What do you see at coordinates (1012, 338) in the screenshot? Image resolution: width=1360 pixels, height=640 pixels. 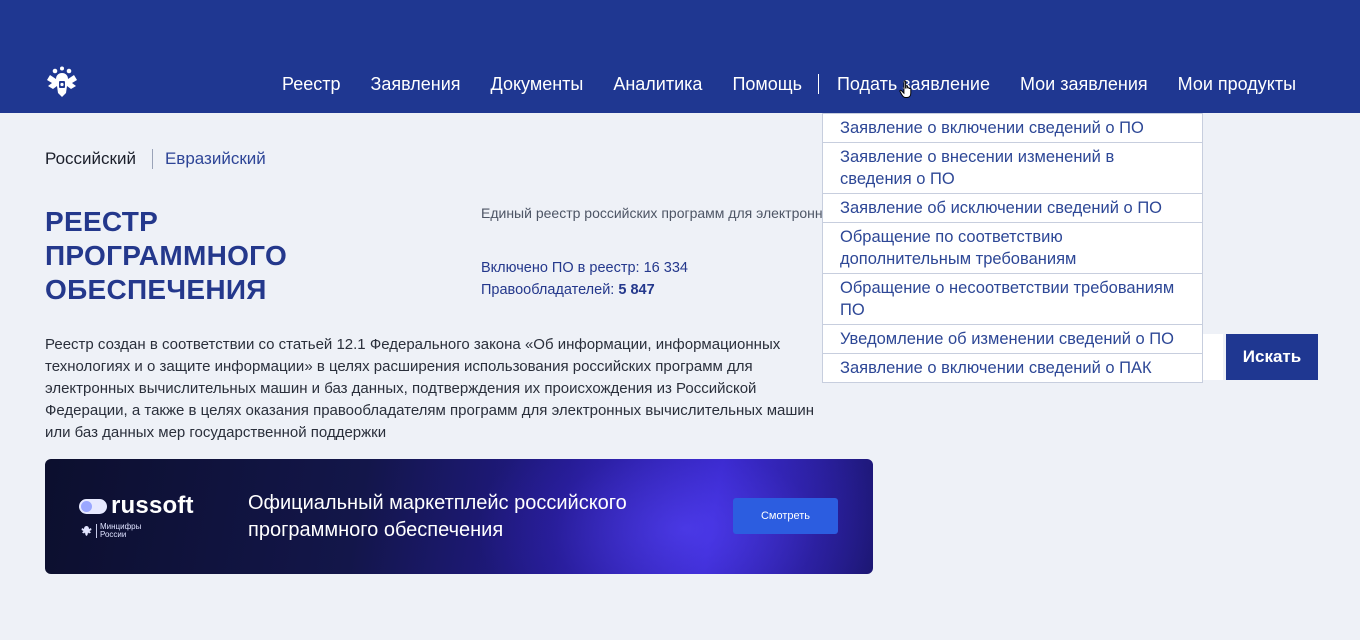 I see `dropdown-item-change-notice: Уведомление об изменении сведений о ПО` at bounding box center [1012, 338].